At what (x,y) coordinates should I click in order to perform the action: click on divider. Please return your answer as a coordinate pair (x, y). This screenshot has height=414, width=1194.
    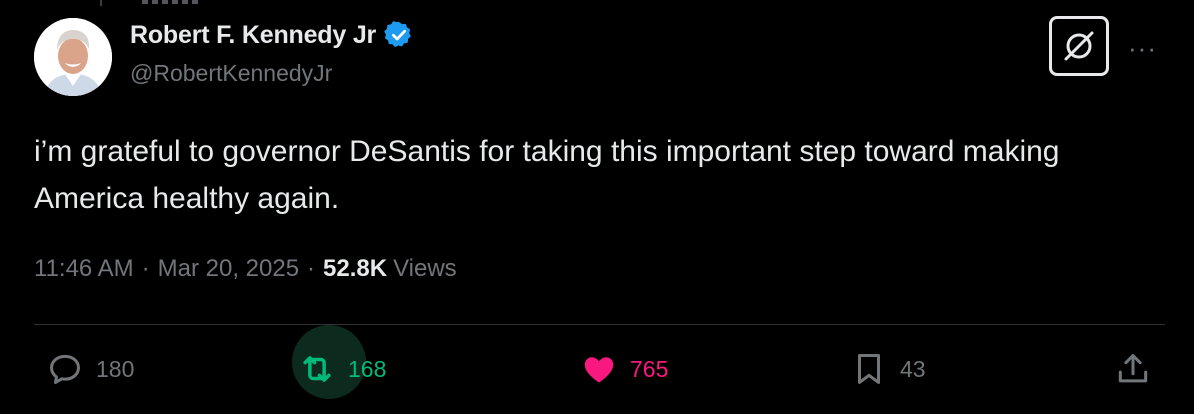
    Looking at the image, I should click on (599, 324).